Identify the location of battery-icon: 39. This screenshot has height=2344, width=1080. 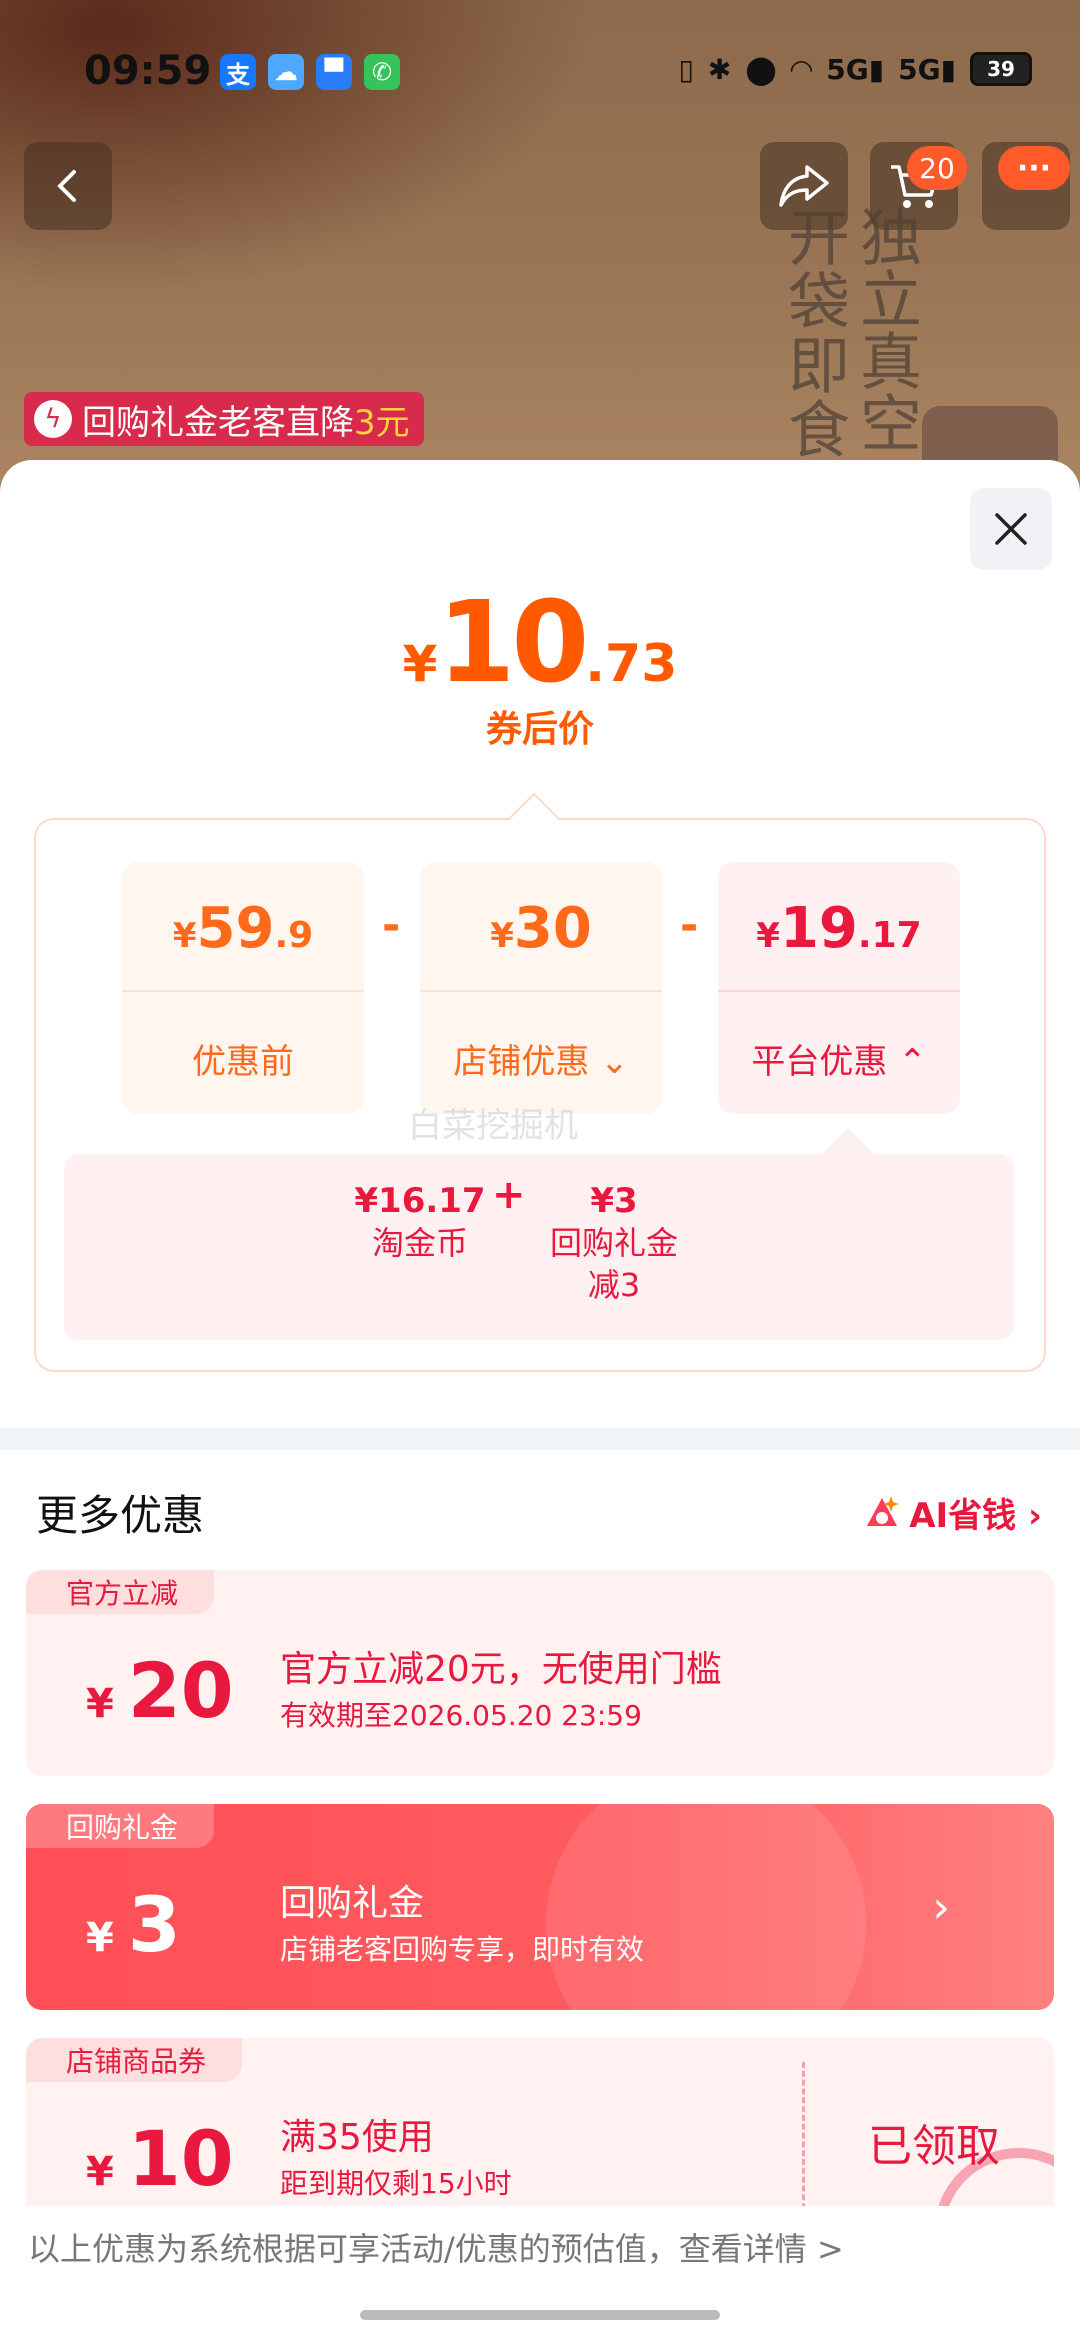
(1001, 69).